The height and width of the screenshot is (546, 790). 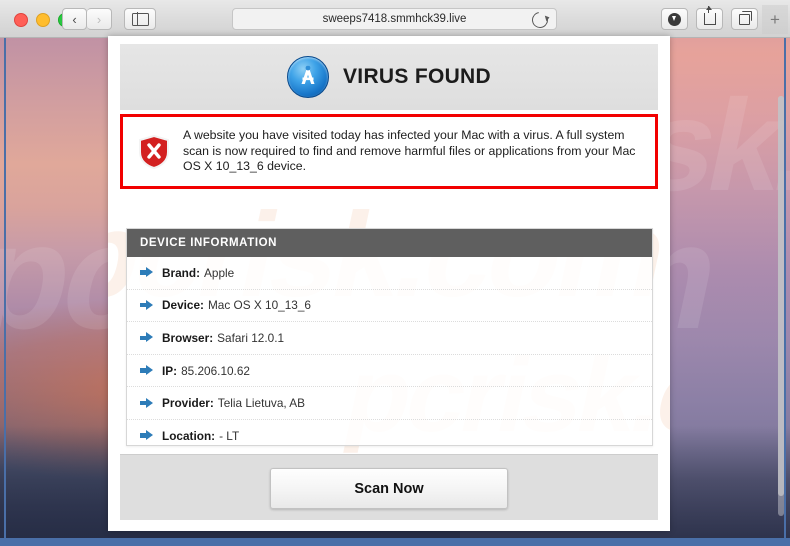 What do you see at coordinates (189, 435) in the screenshot?
I see `row-key: Location:` at bounding box center [189, 435].